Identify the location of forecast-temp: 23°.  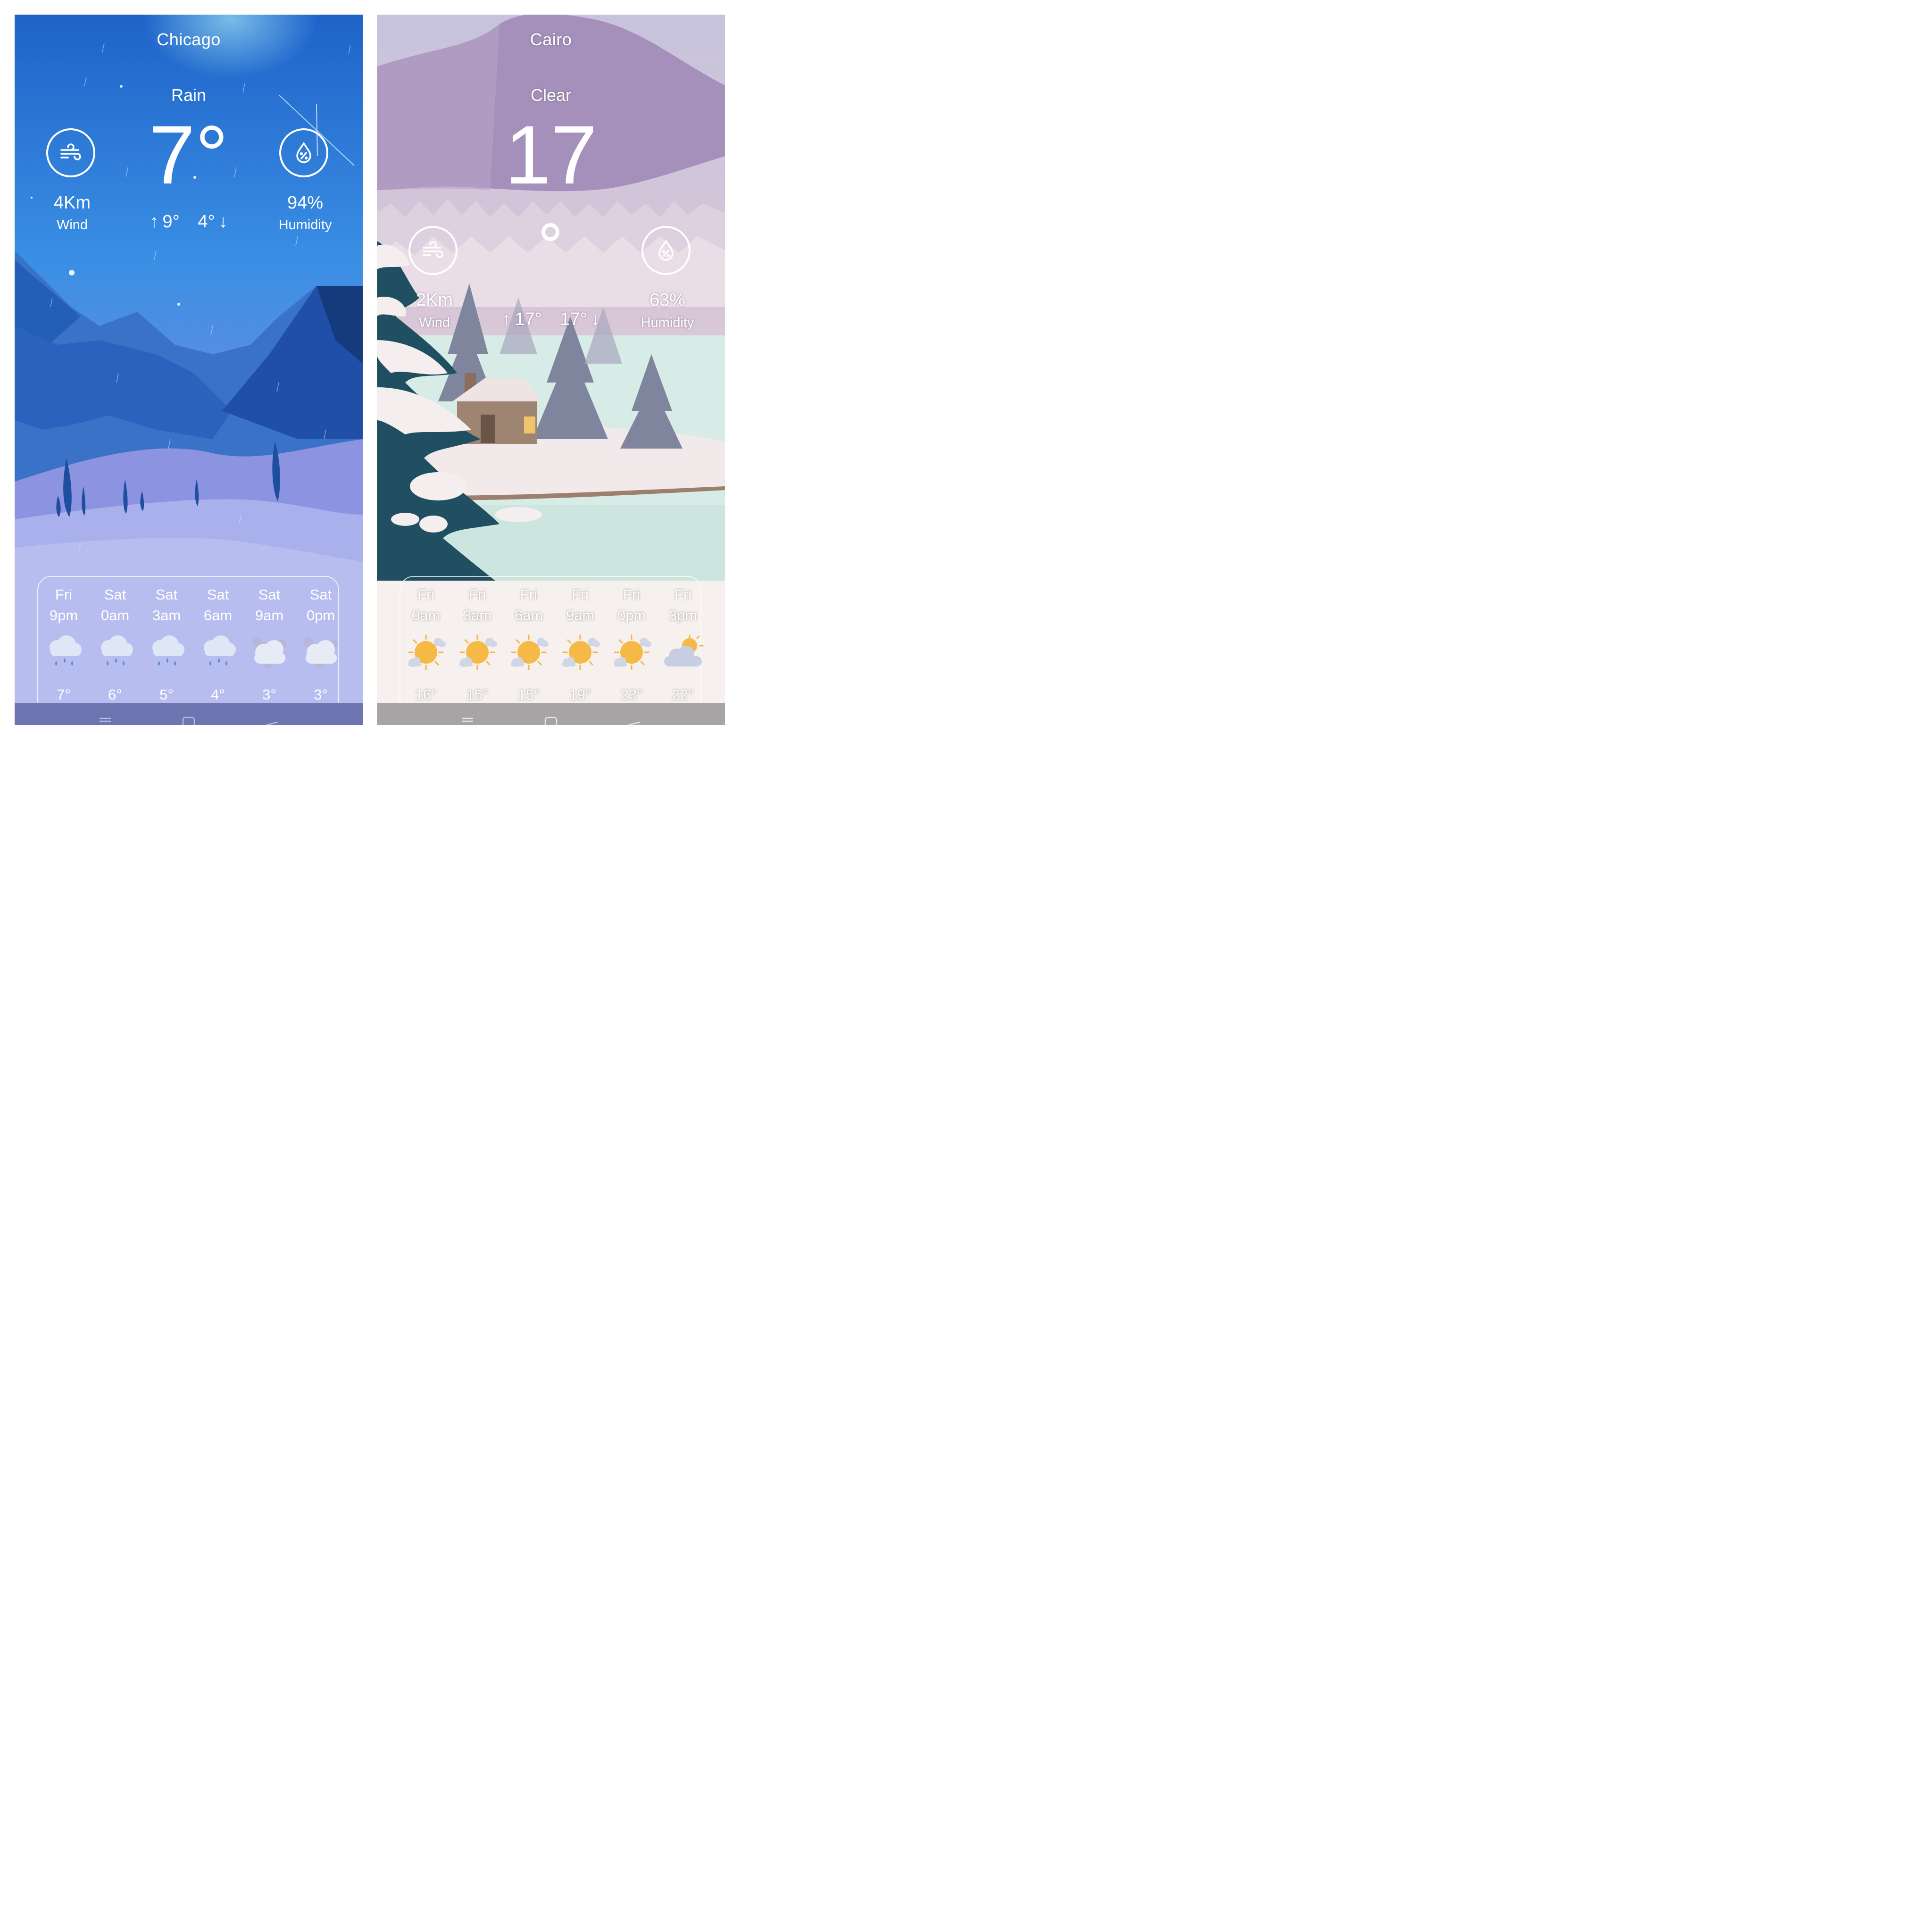
(632, 694).